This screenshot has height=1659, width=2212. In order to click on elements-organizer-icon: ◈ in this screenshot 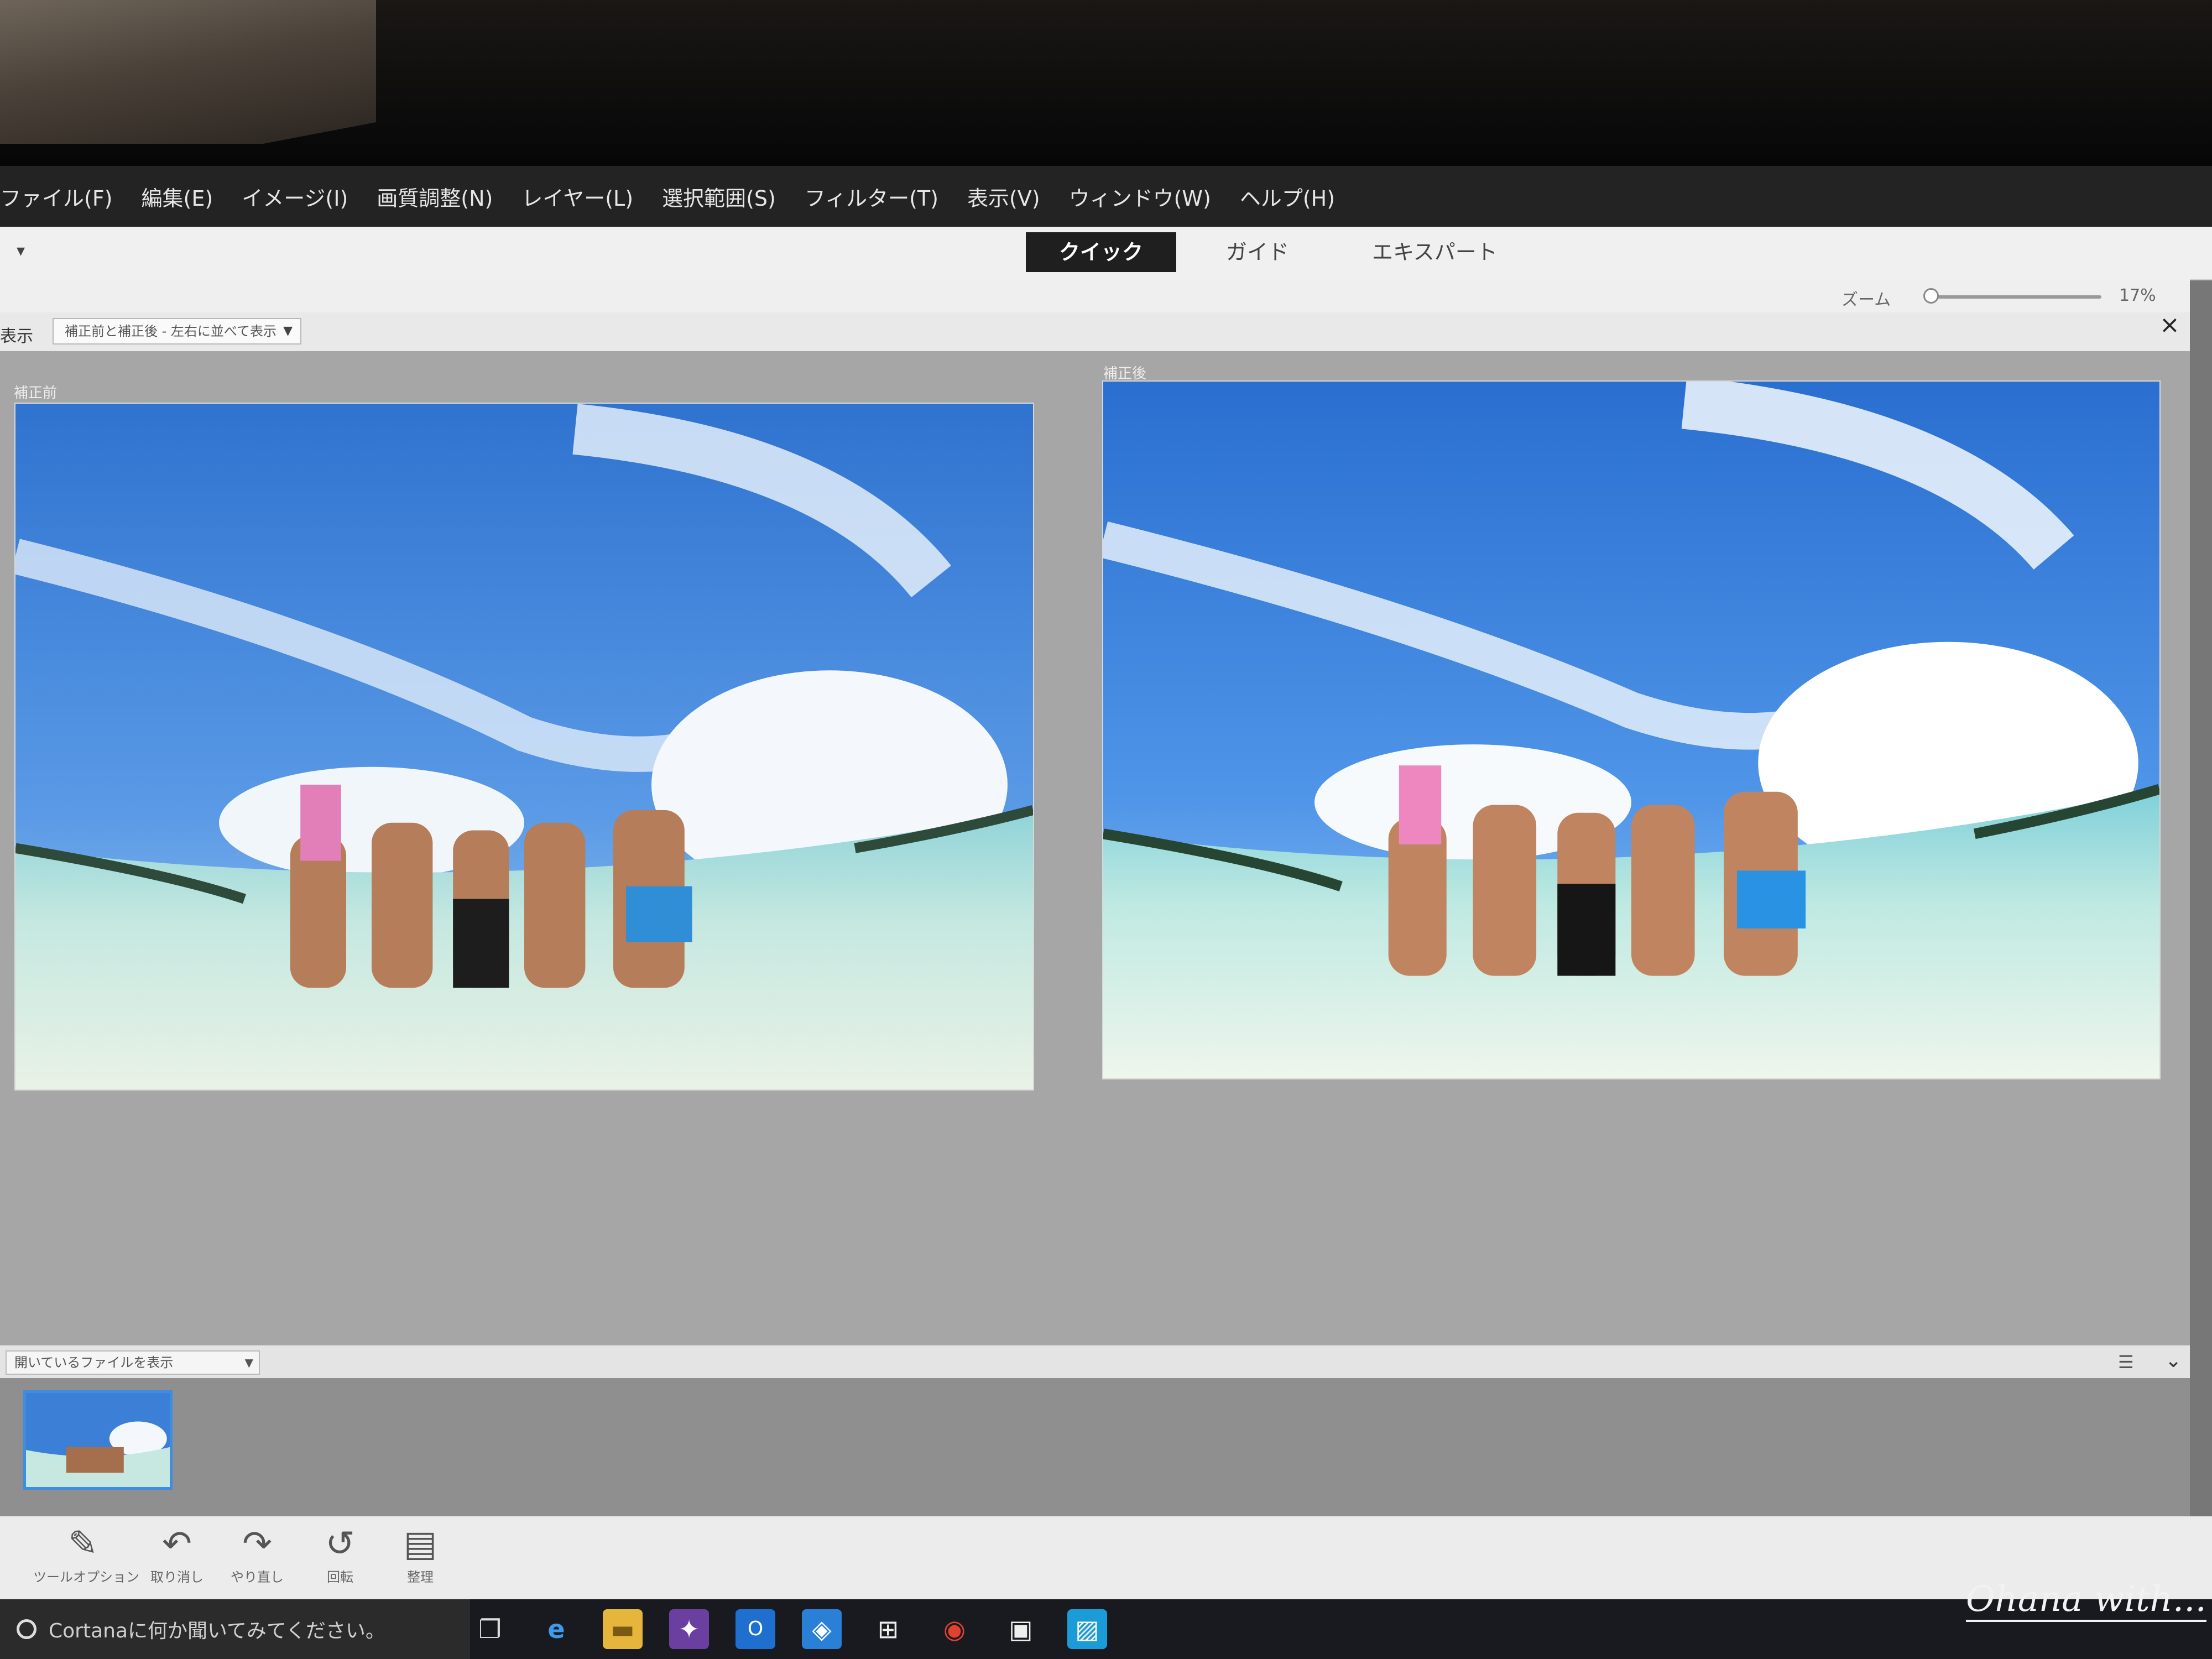, I will do `click(822, 1629)`.